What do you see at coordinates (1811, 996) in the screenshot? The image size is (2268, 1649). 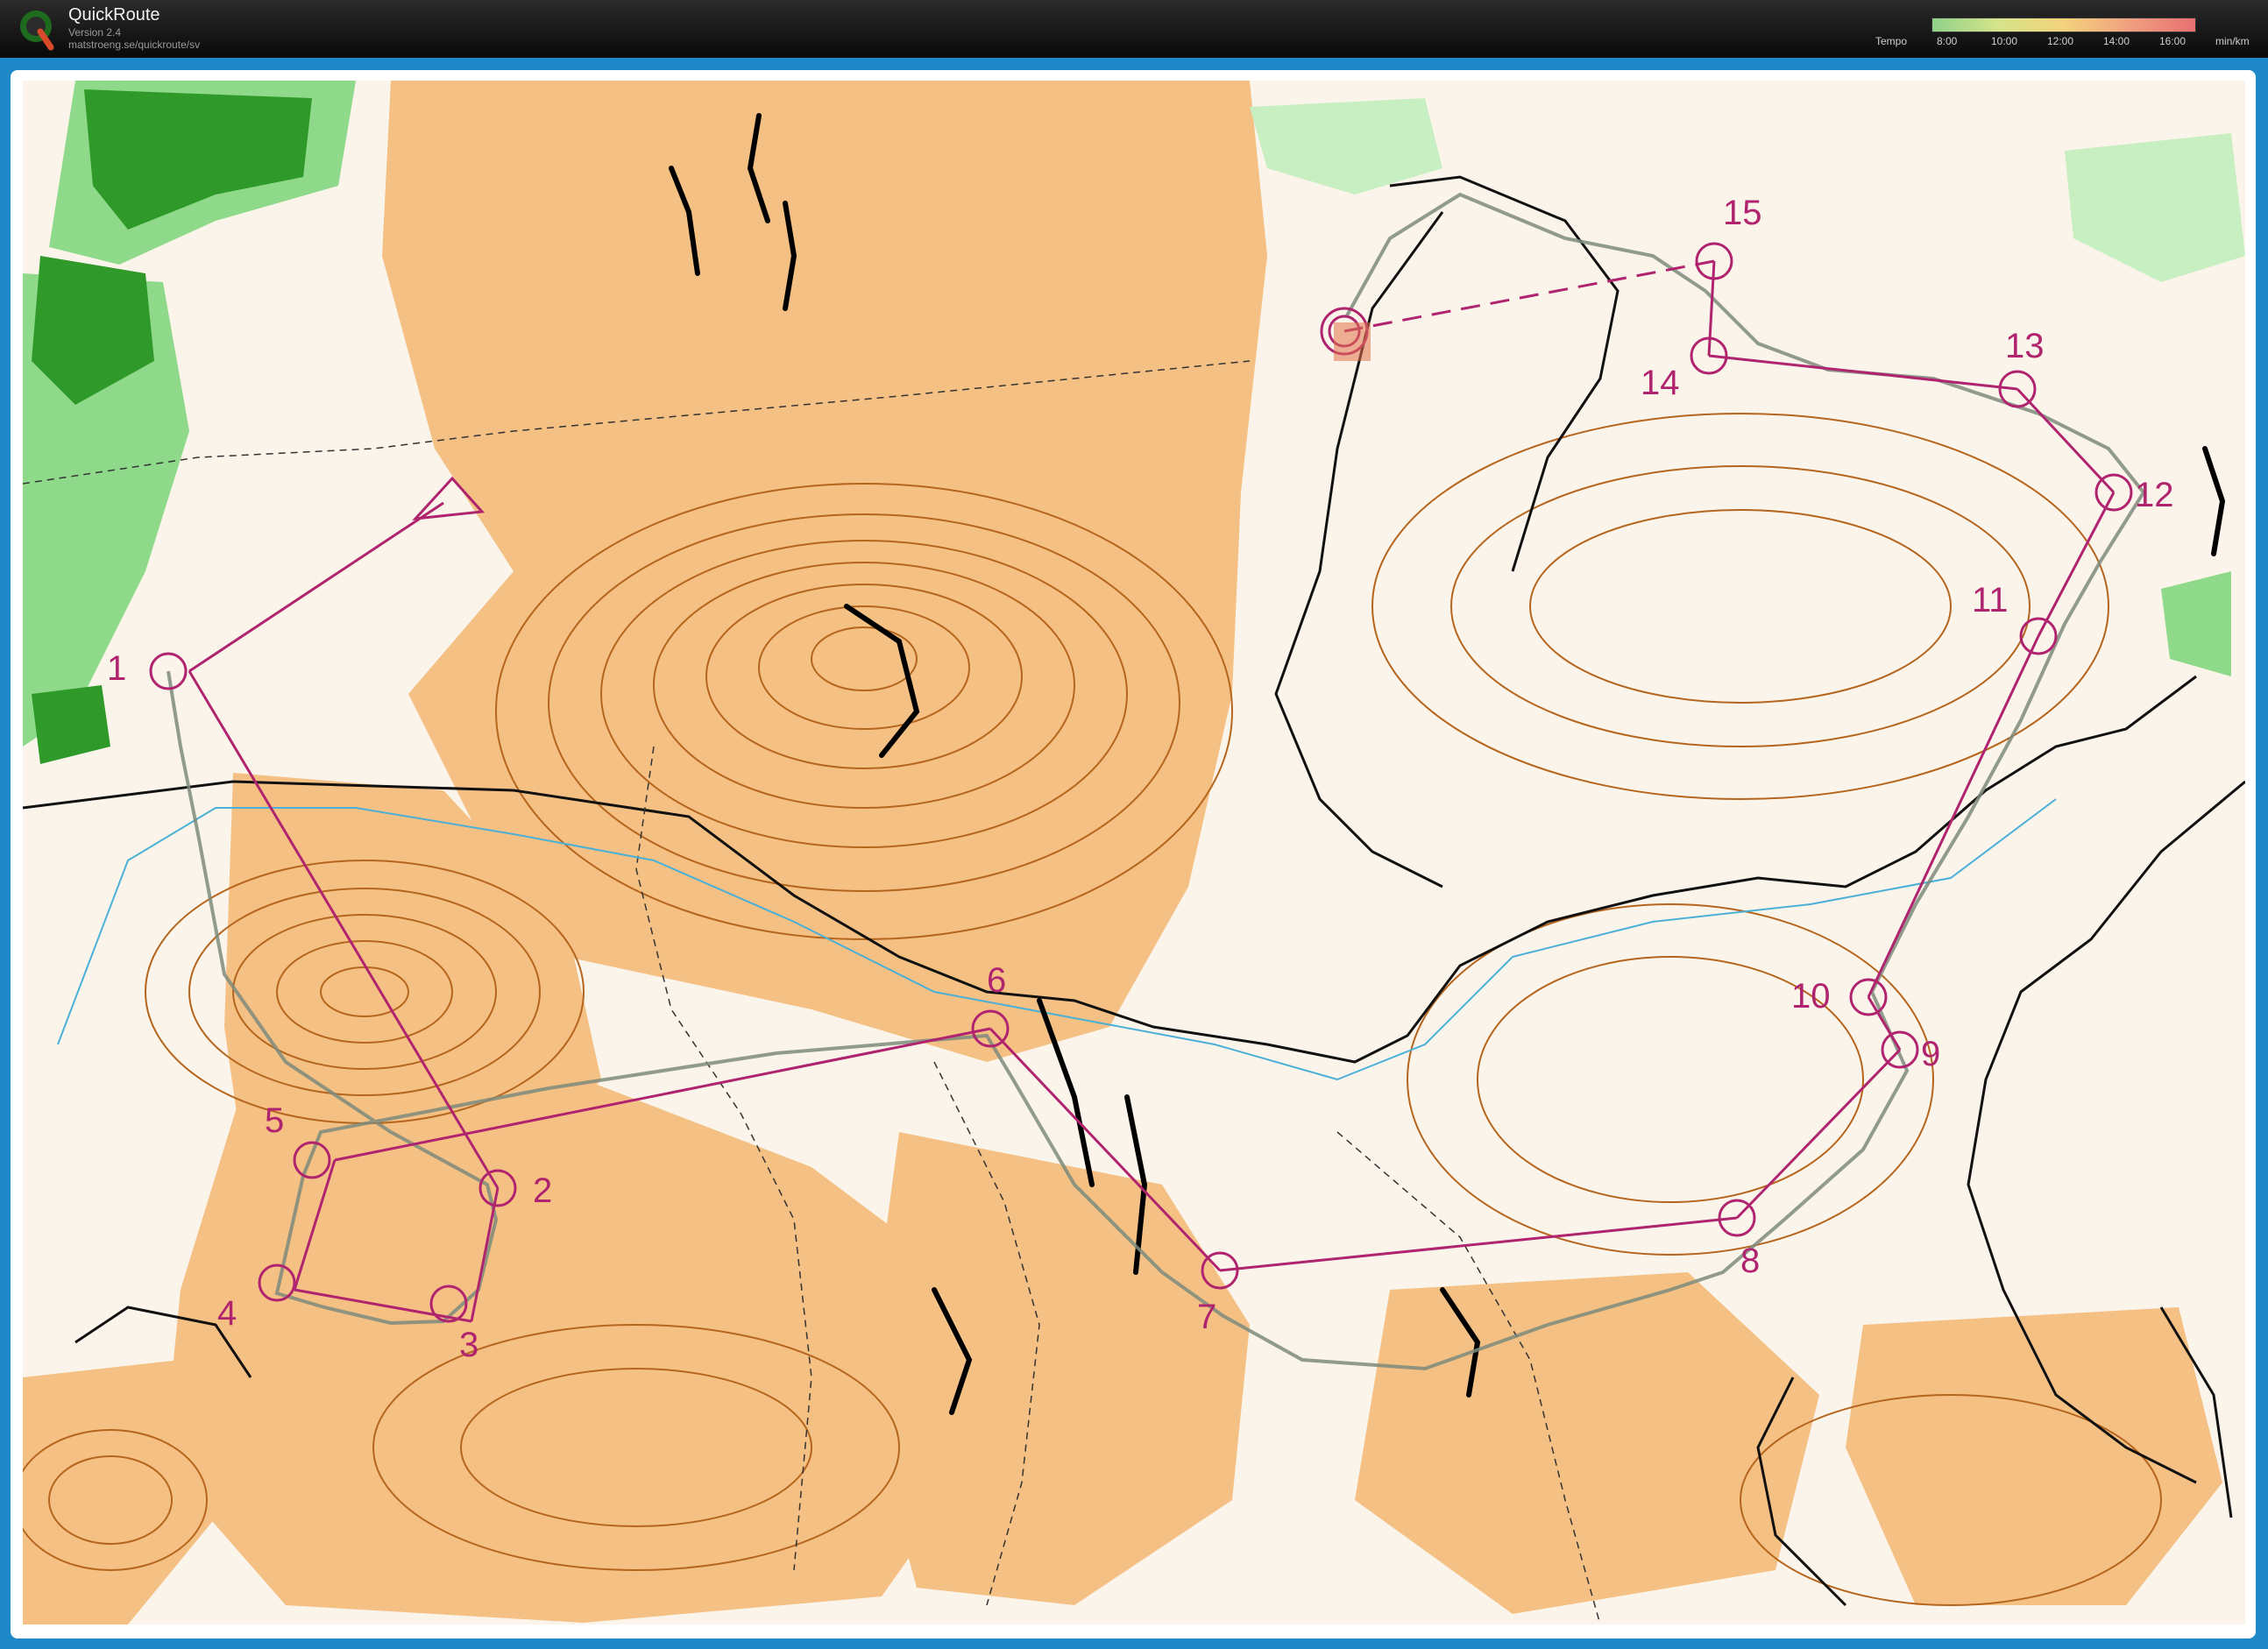 I see `control-number: 10` at bounding box center [1811, 996].